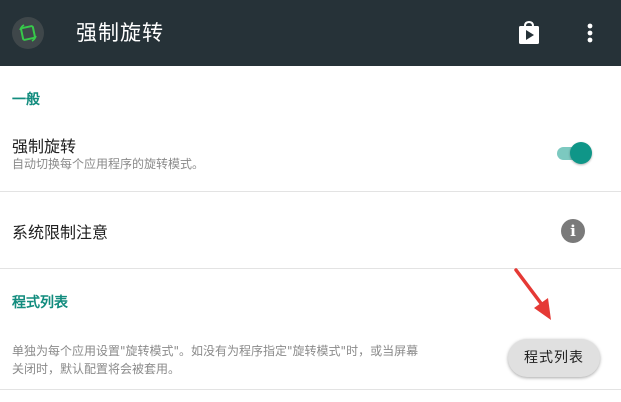 The height and width of the screenshot is (402, 621). What do you see at coordinates (44, 146) in the screenshot?
I see `force-rotation-title: 强制旋转` at bounding box center [44, 146].